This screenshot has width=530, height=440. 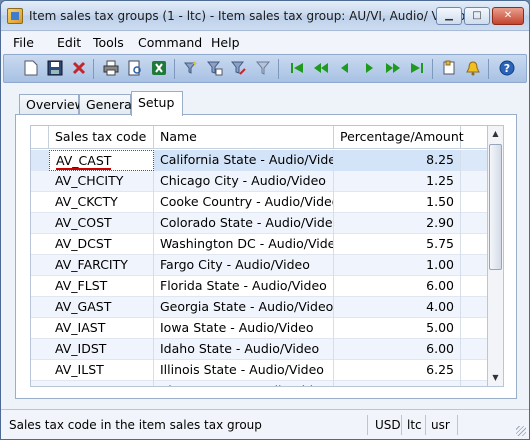 What do you see at coordinates (244, 181) in the screenshot?
I see `cell-name: Chicago City - Audio/Video` at bounding box center [244, 181].